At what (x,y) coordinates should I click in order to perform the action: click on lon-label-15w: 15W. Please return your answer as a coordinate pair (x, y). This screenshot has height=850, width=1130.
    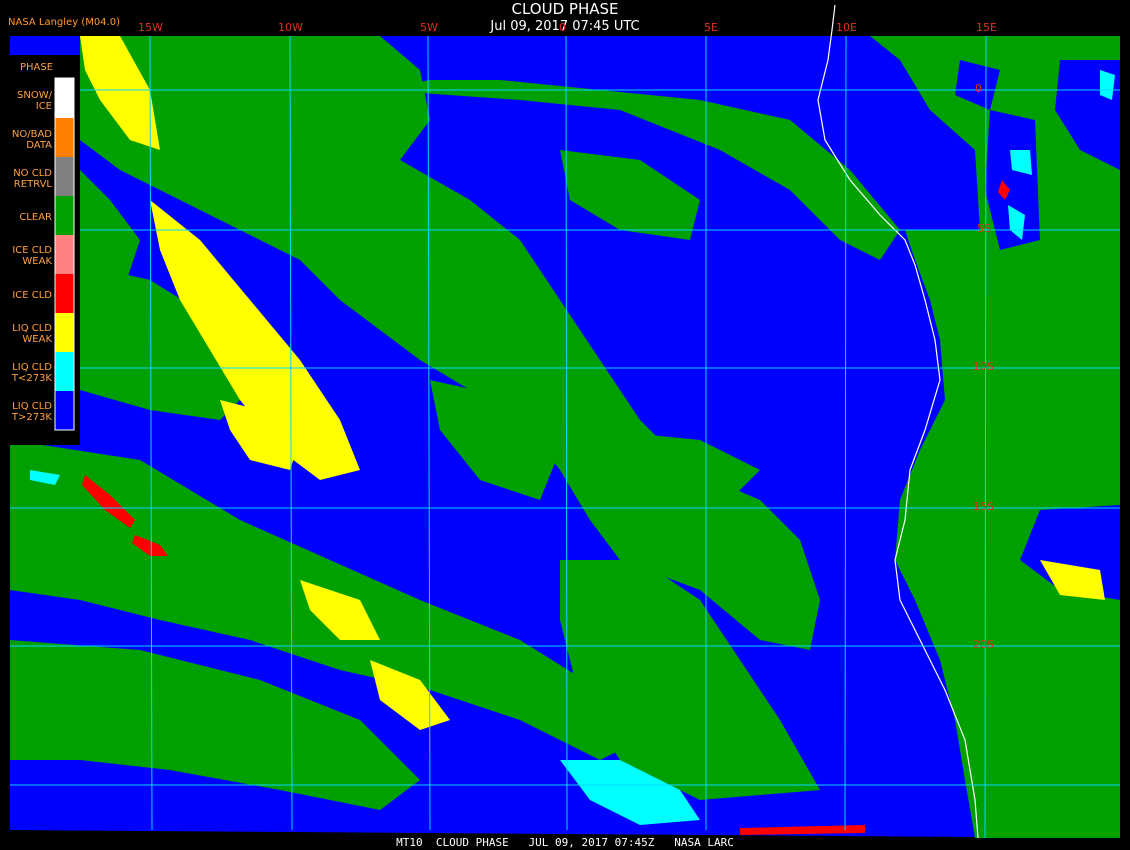
    Looking at the image, I should click on (150, 27).